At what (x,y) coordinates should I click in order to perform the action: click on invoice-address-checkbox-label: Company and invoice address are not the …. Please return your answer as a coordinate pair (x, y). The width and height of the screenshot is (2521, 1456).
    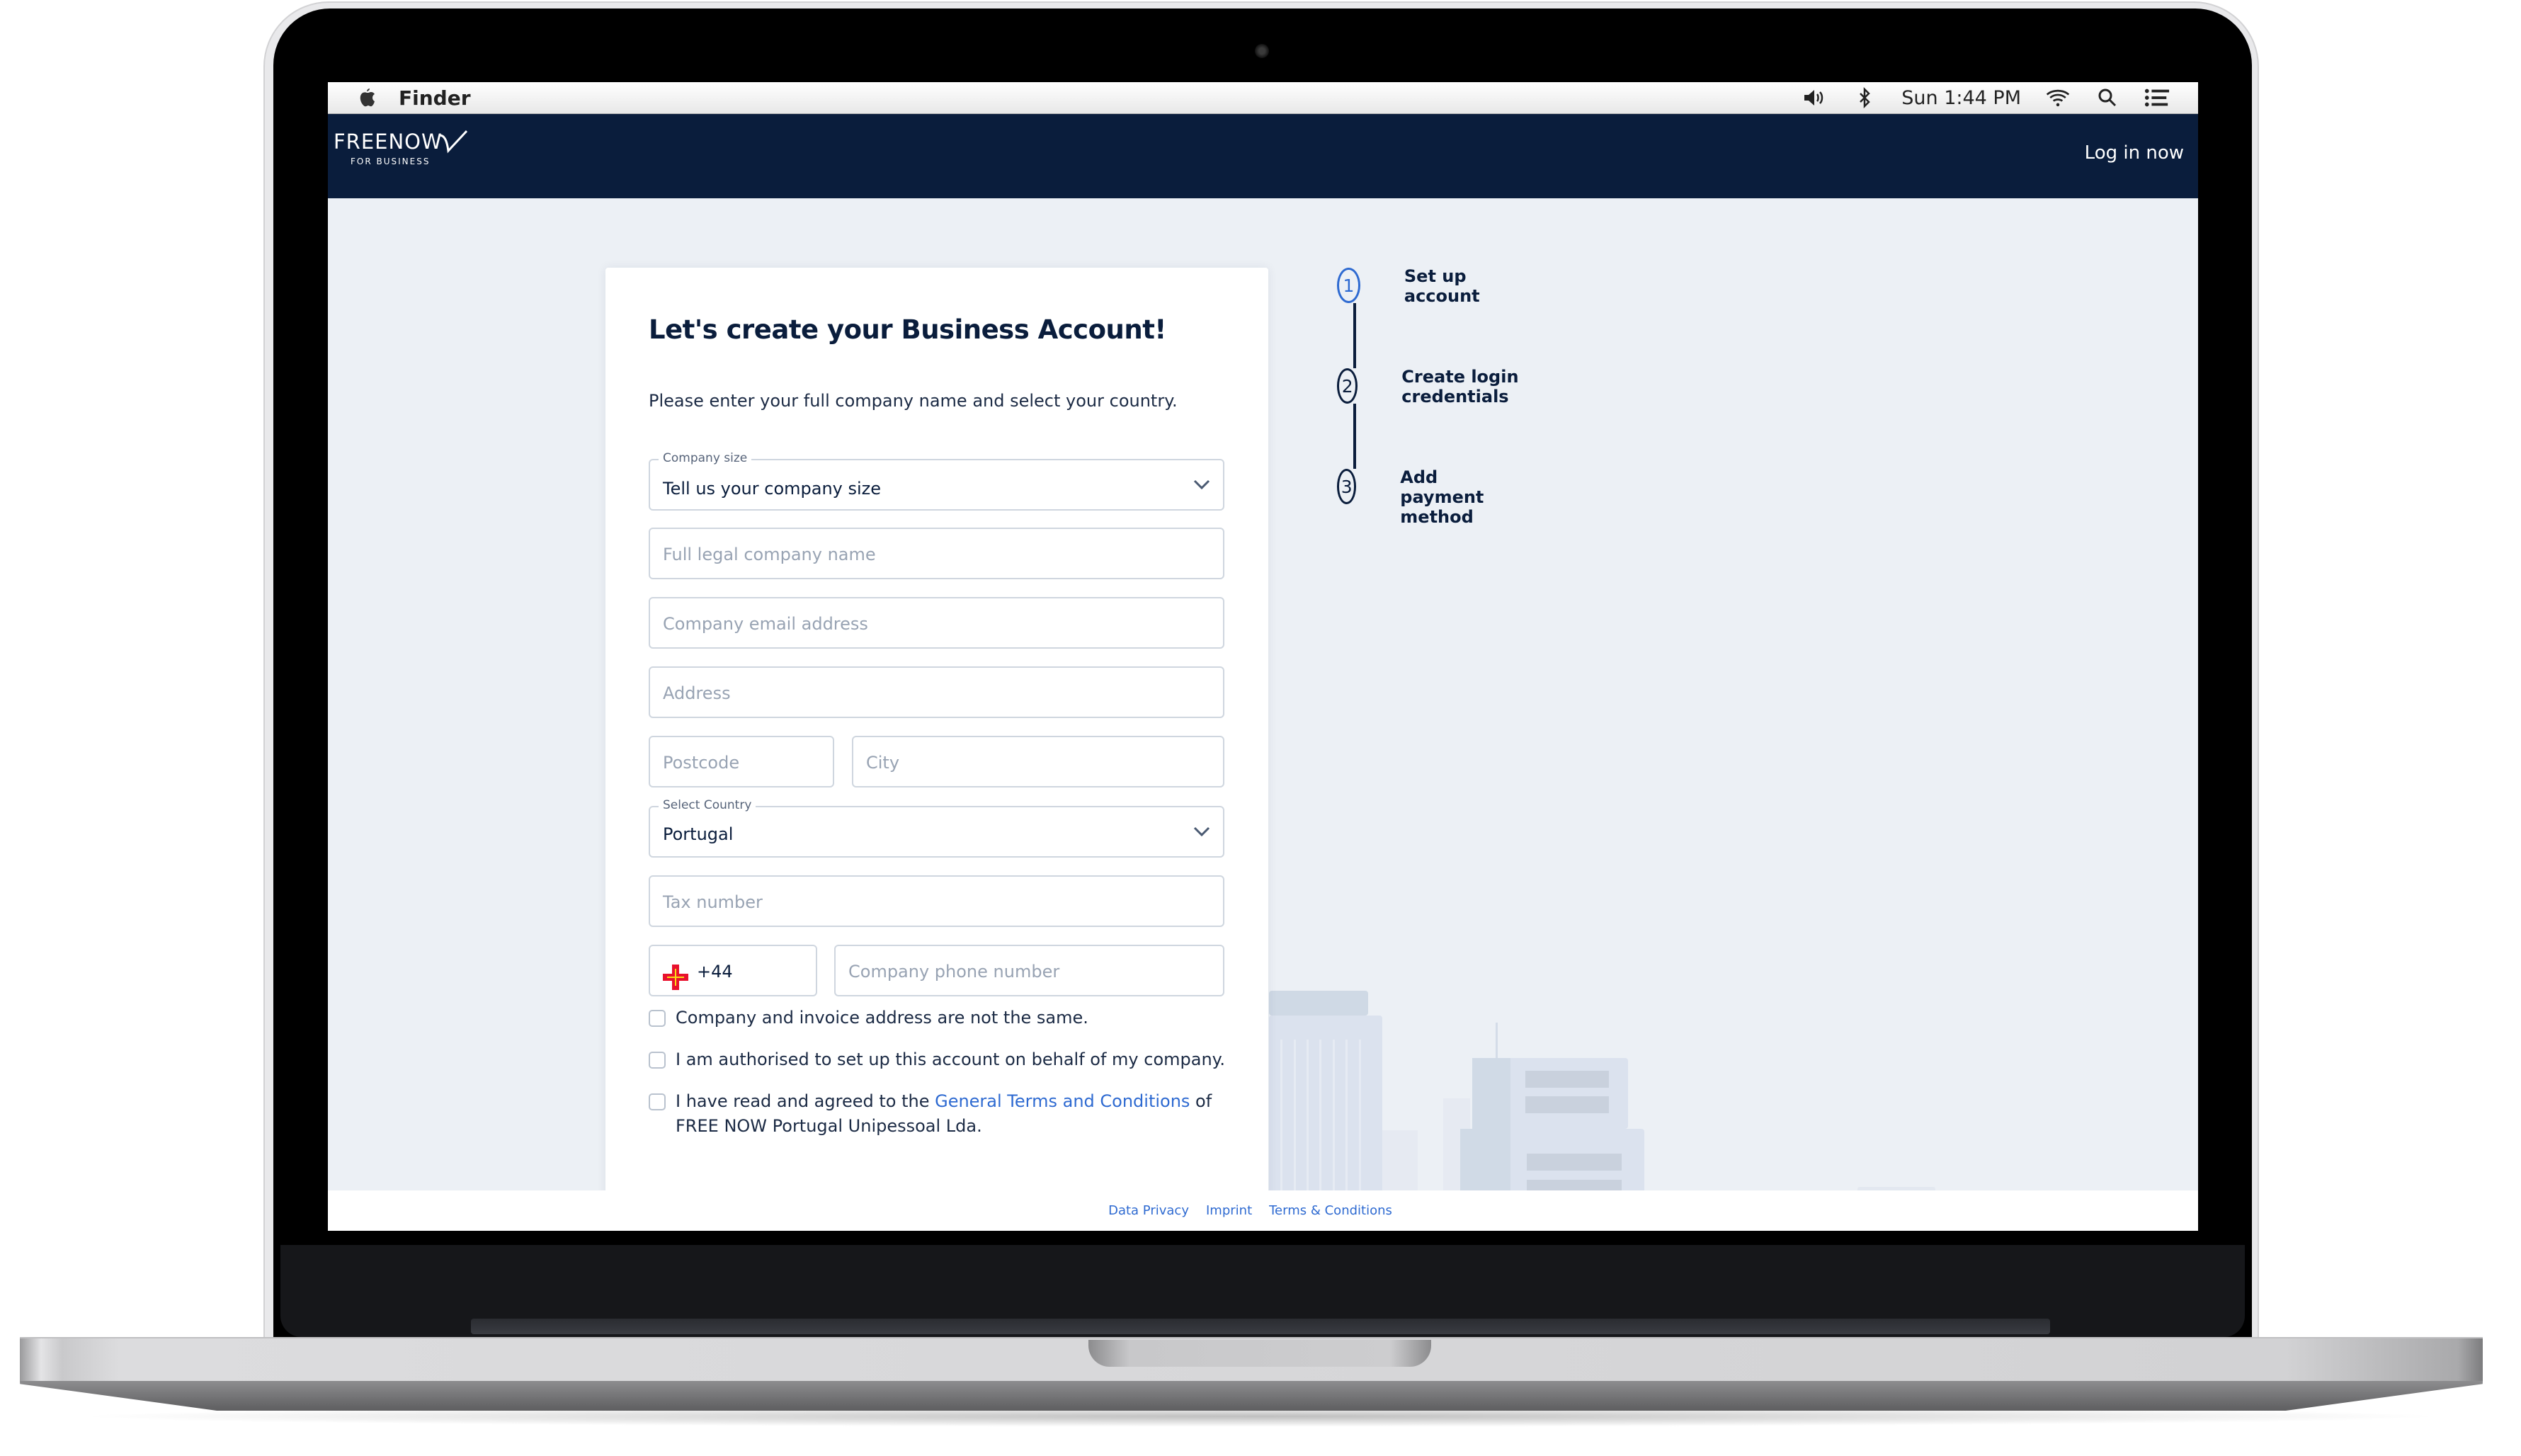
    Looking at the image, I should click on (882, 1018).